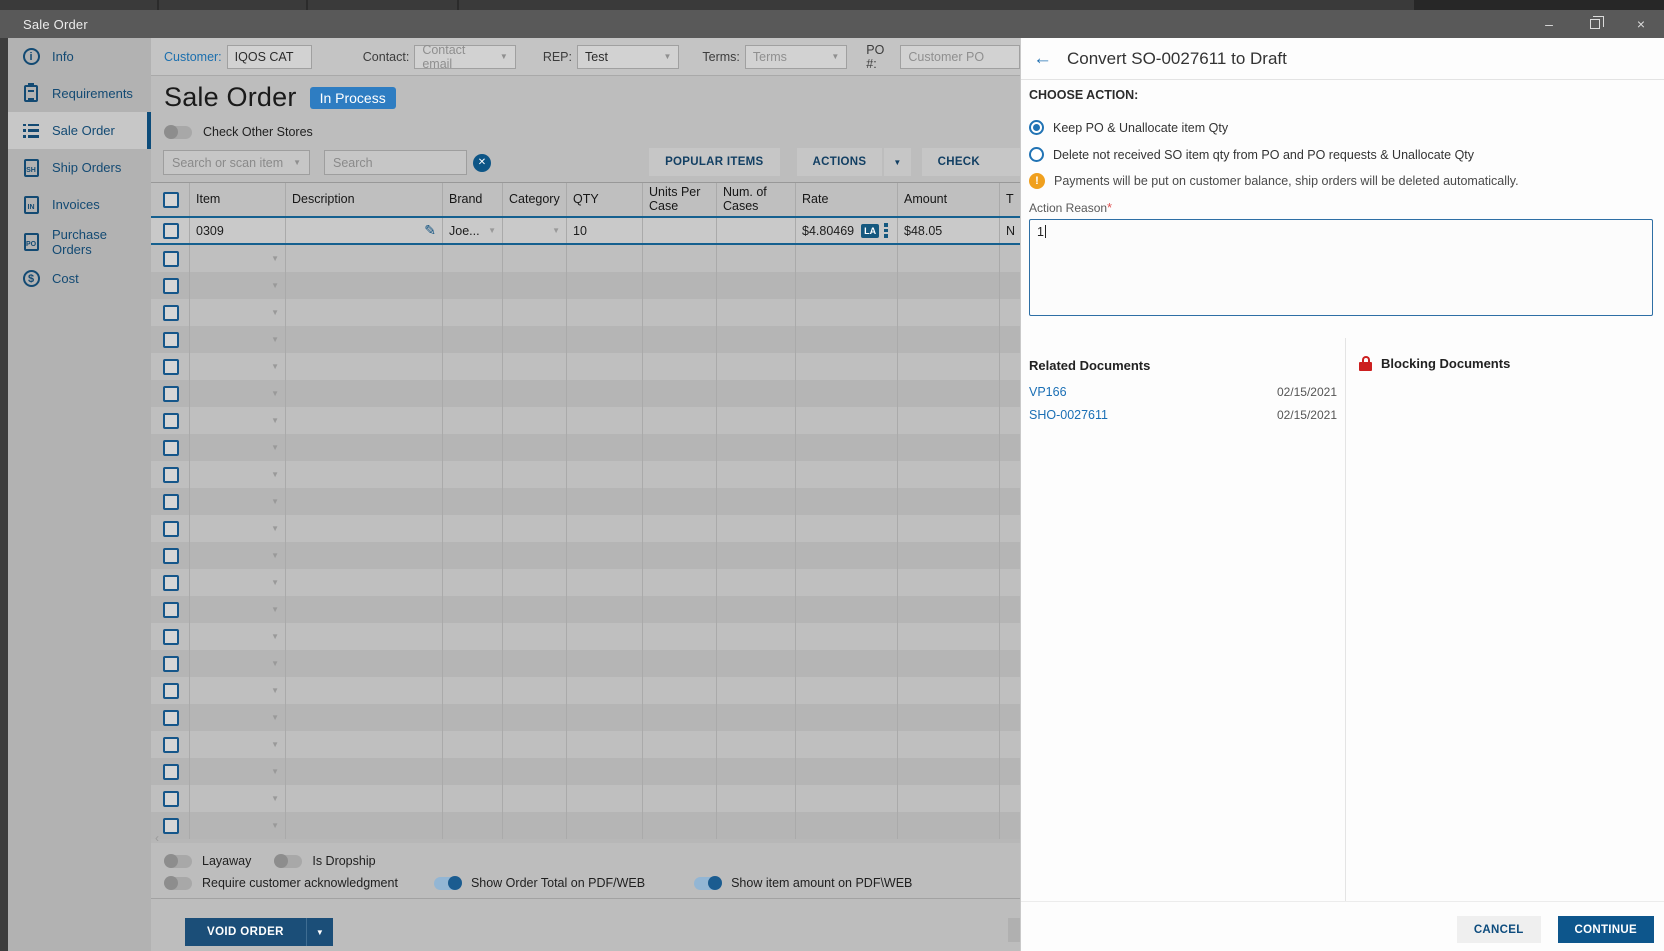  I want to click on show-order-total-toggle, so click(447, 882).